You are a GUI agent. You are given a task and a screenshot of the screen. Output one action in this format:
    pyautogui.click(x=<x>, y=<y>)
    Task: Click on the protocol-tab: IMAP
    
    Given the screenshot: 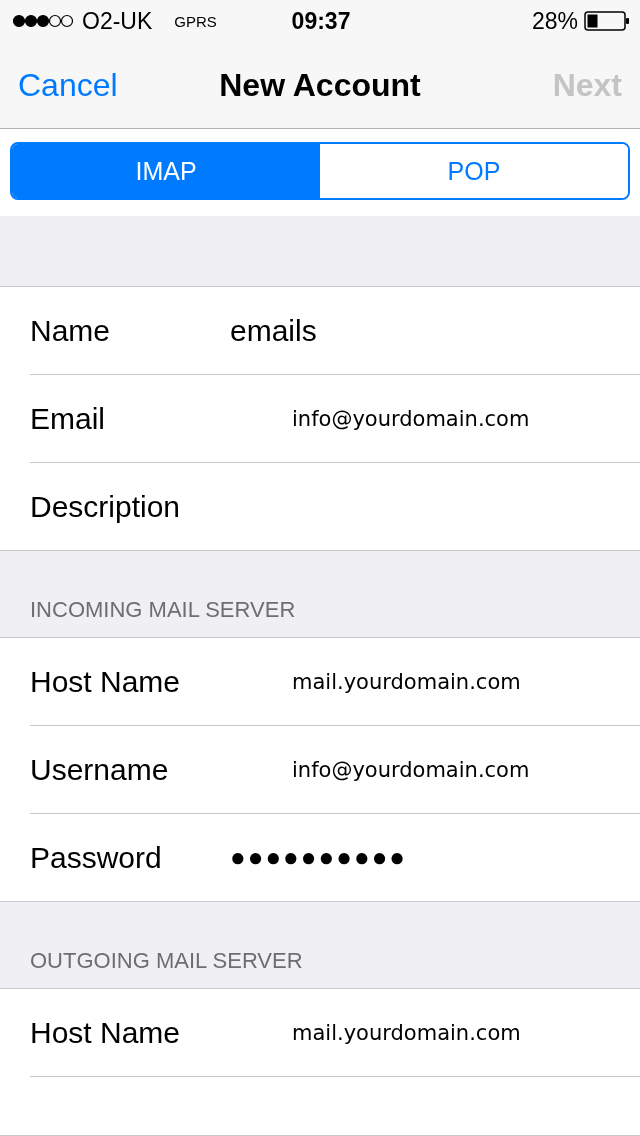 What is the action you would take?
    pyautogui.click(x=166, y=171)
    